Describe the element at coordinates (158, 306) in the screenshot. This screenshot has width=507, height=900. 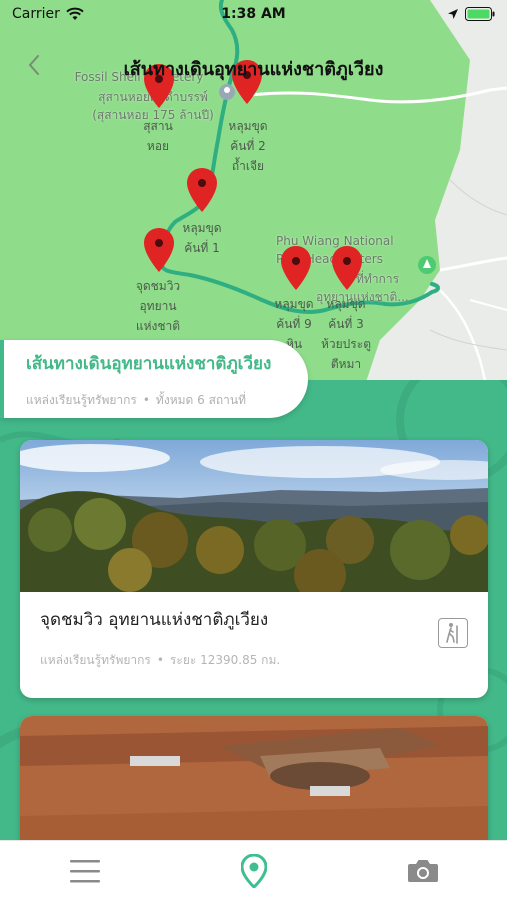
I see `pin-label: จุดชมวิว อุทยาน แห่งชาติ` at that location.